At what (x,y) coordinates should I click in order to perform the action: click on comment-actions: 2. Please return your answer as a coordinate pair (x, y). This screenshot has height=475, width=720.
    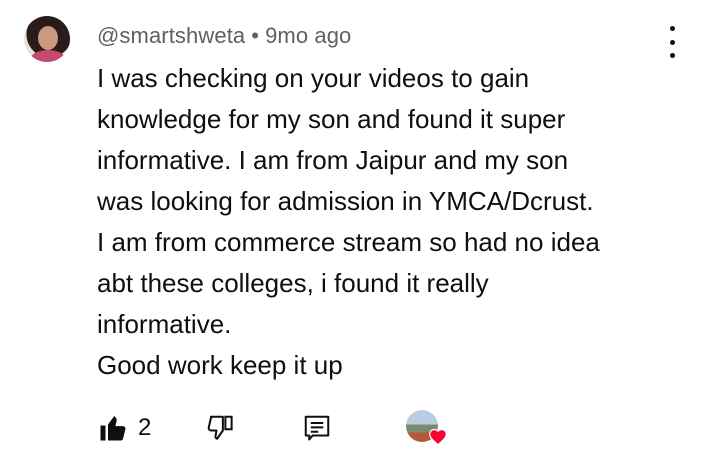
    Looking at the image, I should click on (215, 428).